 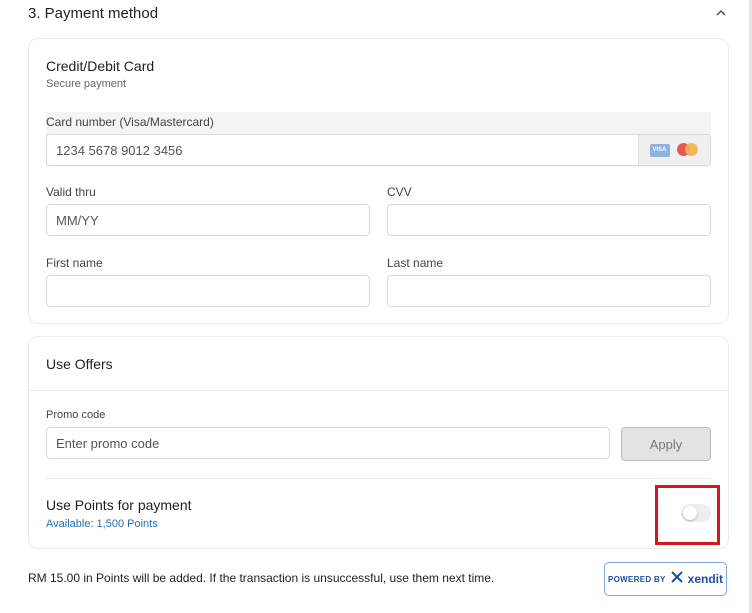 What do you see at coordinates (378, 390) in the screenshot?
I see `offers-divider` at bounding box center [378, 390].